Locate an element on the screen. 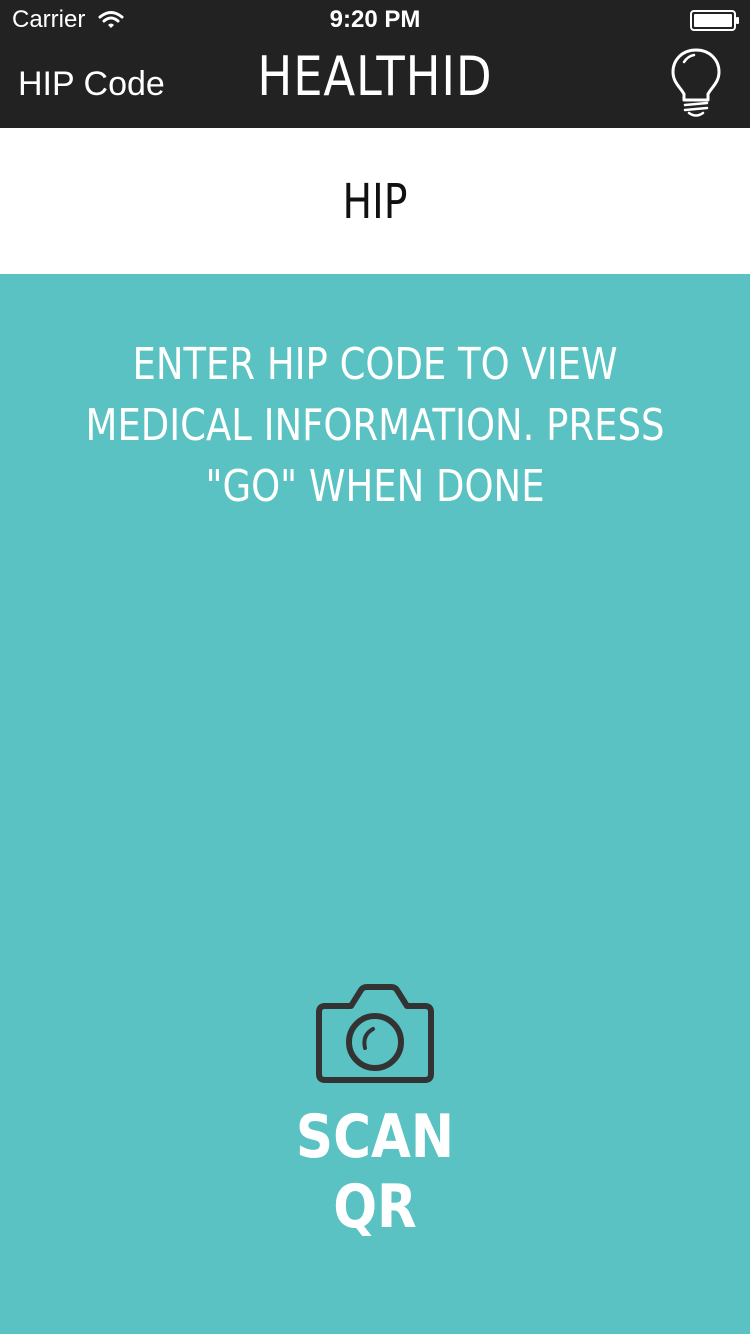  camera-icon is located at coordinates (375, 1033).